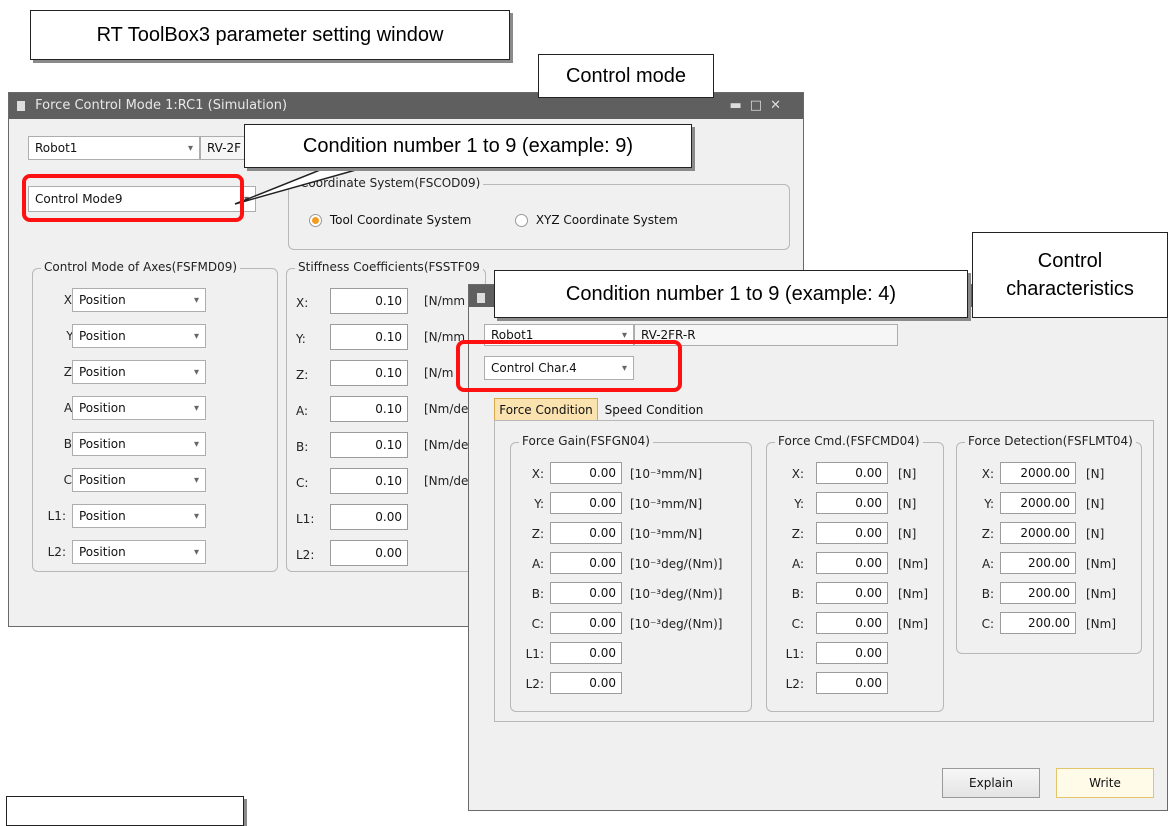 The height and width of the screenshot is (826, 1168). Describe the element at coordinates (537, 594) in the screenshot. I see `force-gain-axis-label: B:` at that location.